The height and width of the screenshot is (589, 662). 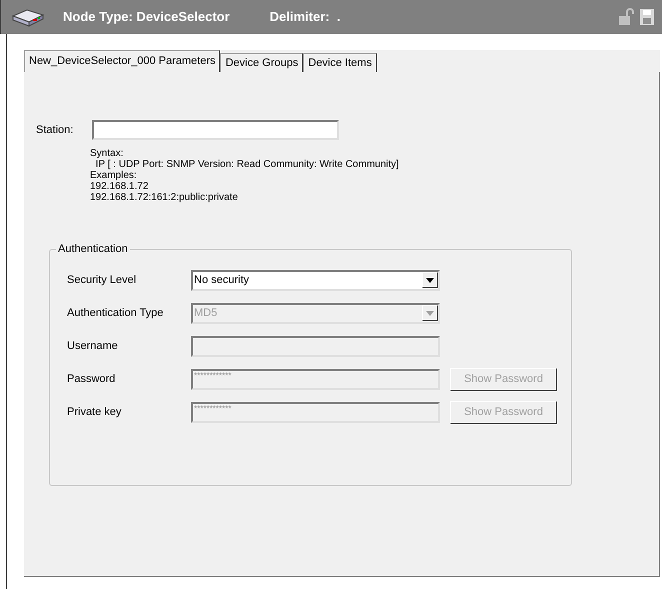 I want to click on delimiter-label: Delimiter: ., so click(x=305, y=17).